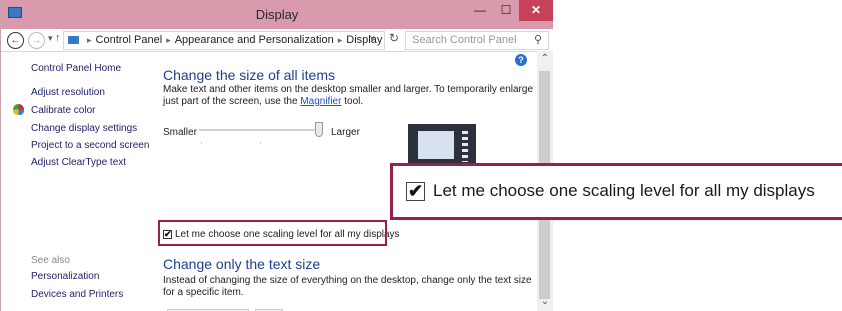  What do you see at coordinates (68, 92) in the screenshot?
I see `sidebar-item-adjust-resolution: Adjust resolution` at bounding box center [68, 92].